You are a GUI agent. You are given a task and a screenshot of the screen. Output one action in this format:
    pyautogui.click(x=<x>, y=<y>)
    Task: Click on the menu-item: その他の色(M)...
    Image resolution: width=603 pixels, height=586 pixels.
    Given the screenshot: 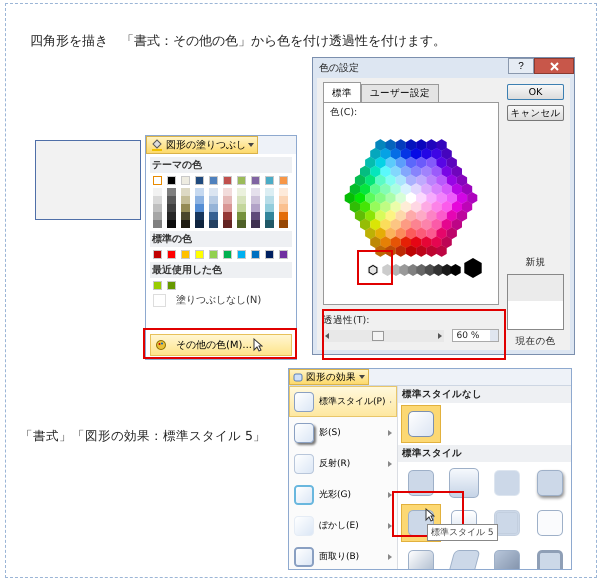 What is the action you would take?
    pyautogui.click(x=221, y=345)
    